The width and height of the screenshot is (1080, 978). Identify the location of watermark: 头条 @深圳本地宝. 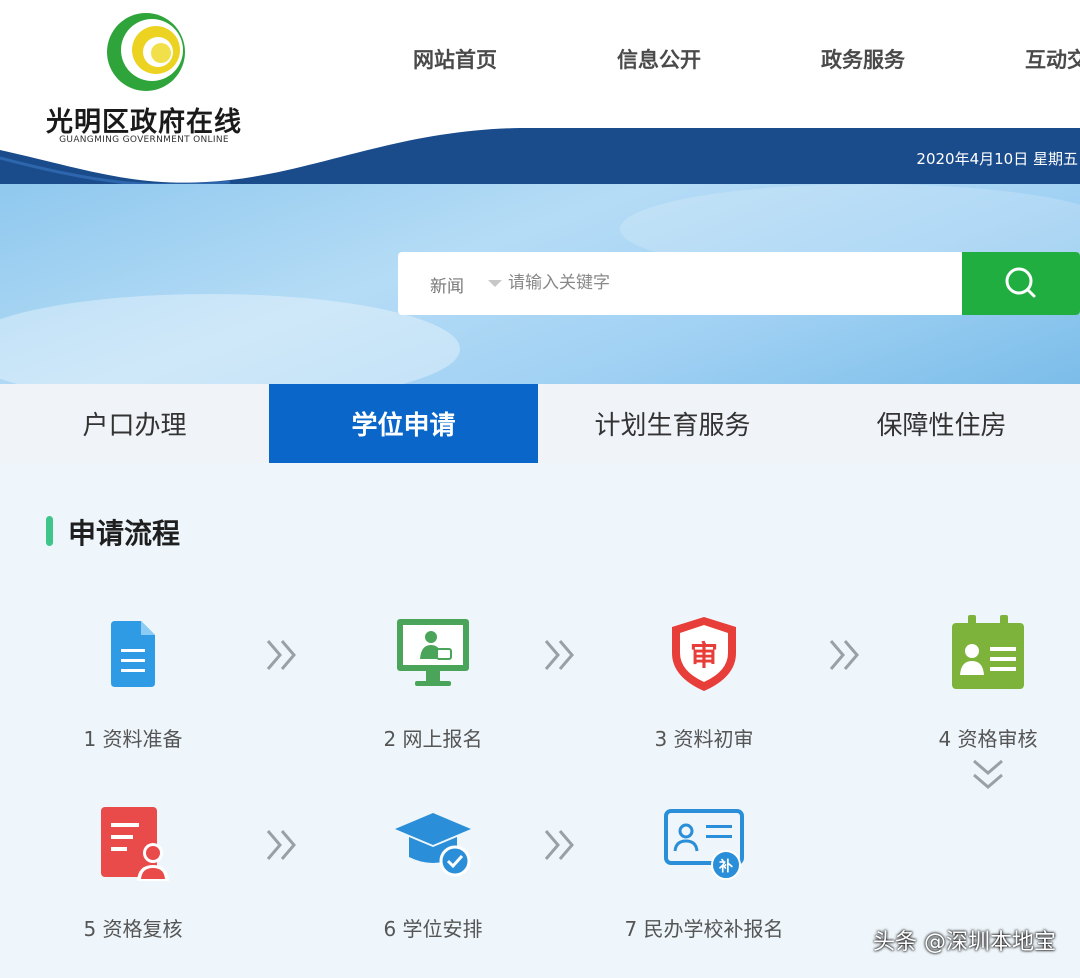
(964, 942).